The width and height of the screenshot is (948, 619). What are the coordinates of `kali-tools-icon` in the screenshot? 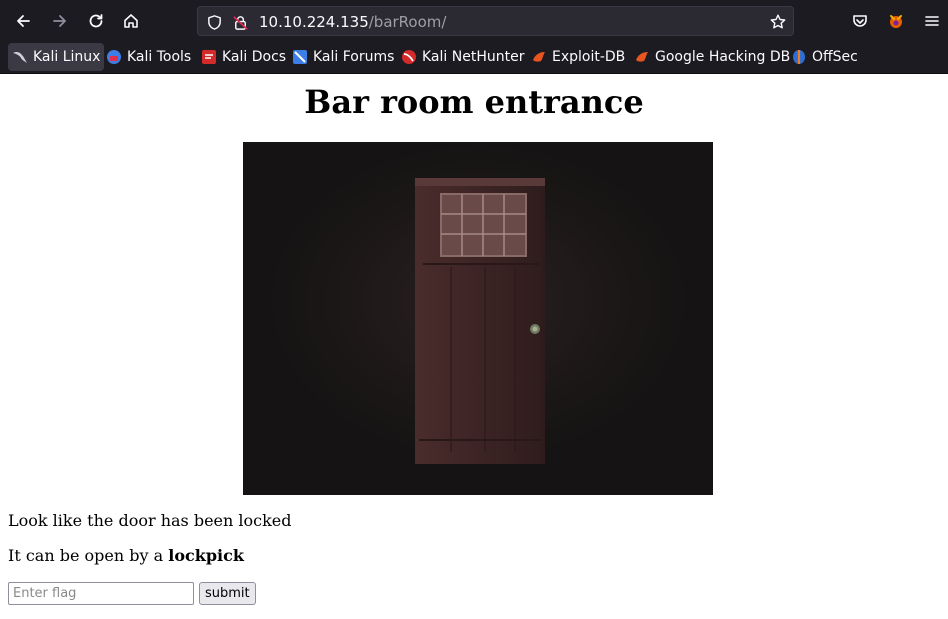 It's located at (114, 57).